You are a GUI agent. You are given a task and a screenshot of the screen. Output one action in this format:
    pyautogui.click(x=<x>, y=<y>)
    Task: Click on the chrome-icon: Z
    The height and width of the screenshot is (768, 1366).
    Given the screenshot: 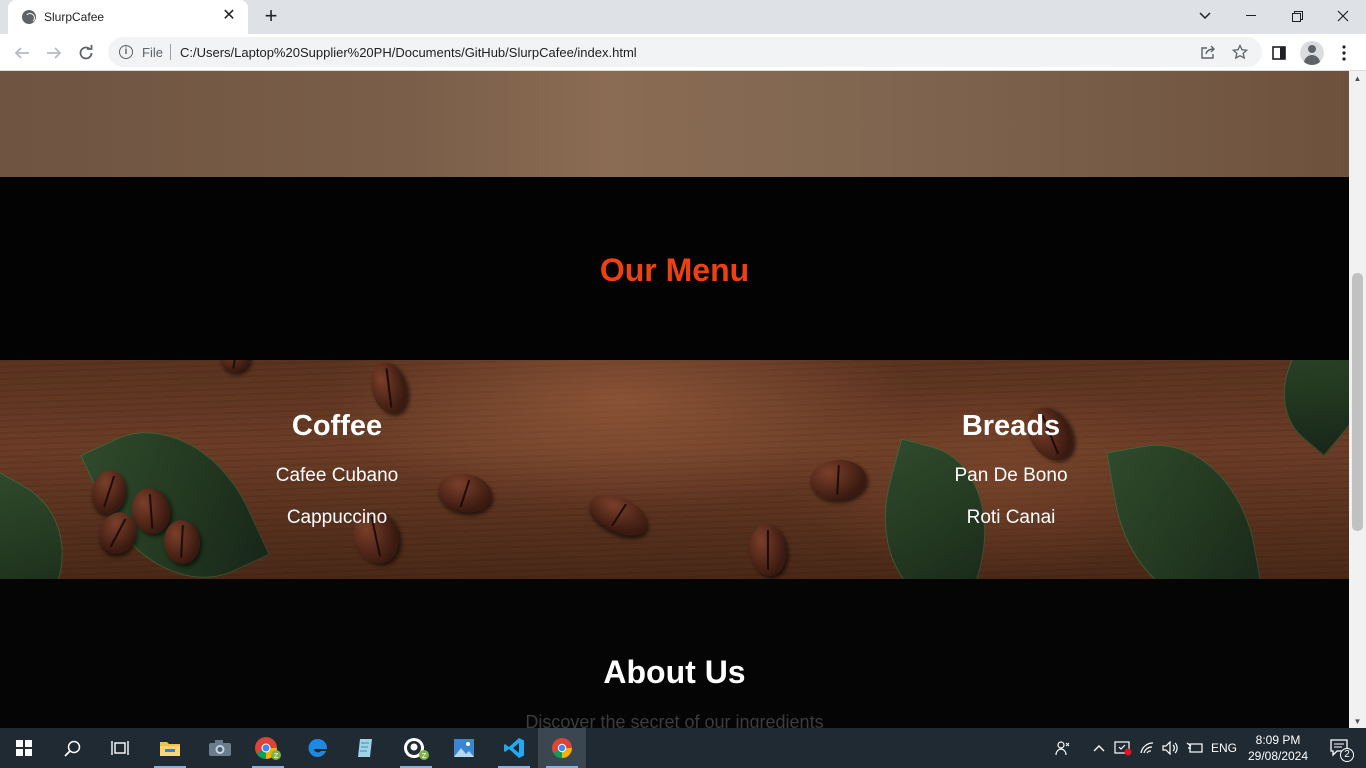 What is the action you would take?
    pyautogui.click(x=268, y=748)
    